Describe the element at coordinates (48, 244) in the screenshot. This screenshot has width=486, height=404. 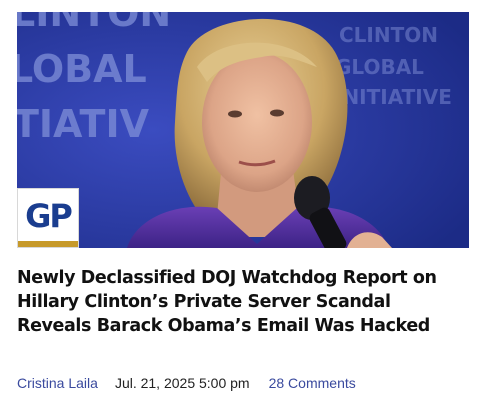
I see `gp-logo-stripe` at that location.